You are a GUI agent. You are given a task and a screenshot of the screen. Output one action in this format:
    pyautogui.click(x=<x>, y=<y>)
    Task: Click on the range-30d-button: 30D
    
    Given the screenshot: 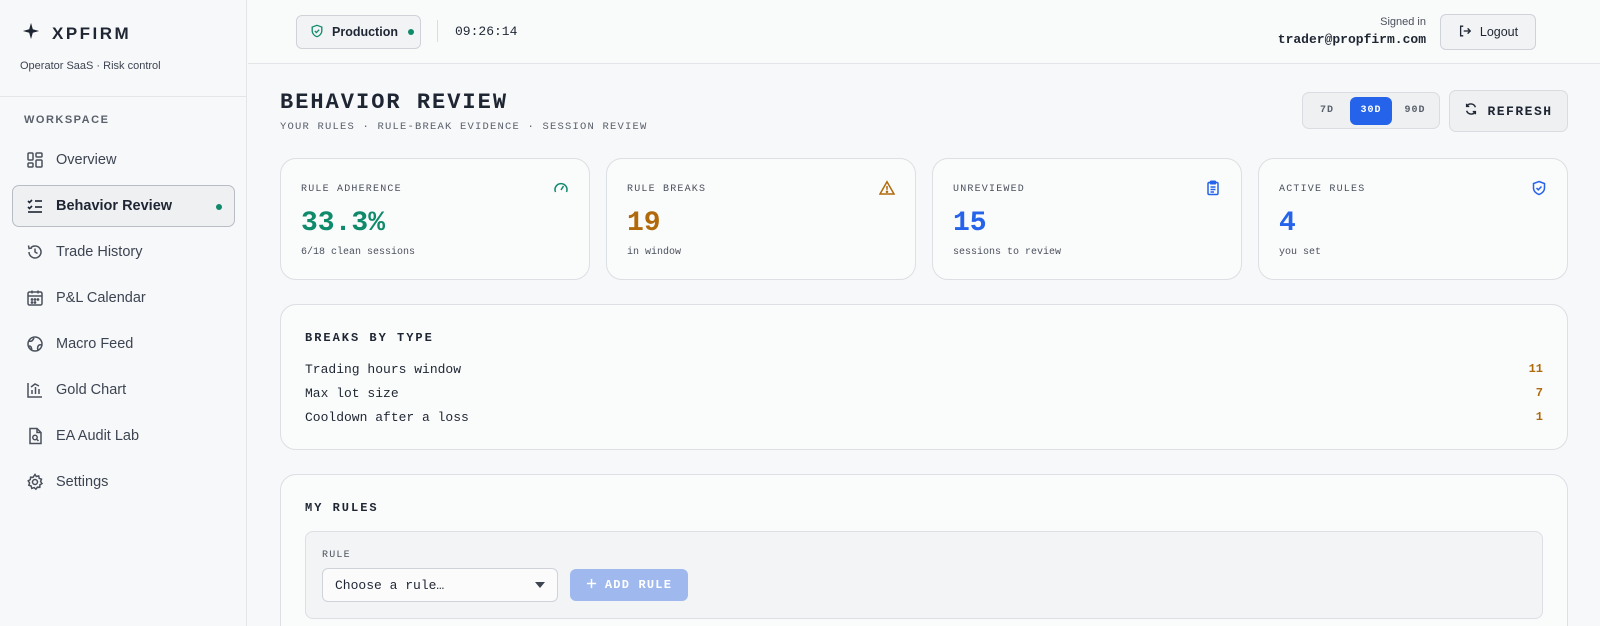 What is the action you would take?
    pyautogui.click(x=1371, y=110)
    